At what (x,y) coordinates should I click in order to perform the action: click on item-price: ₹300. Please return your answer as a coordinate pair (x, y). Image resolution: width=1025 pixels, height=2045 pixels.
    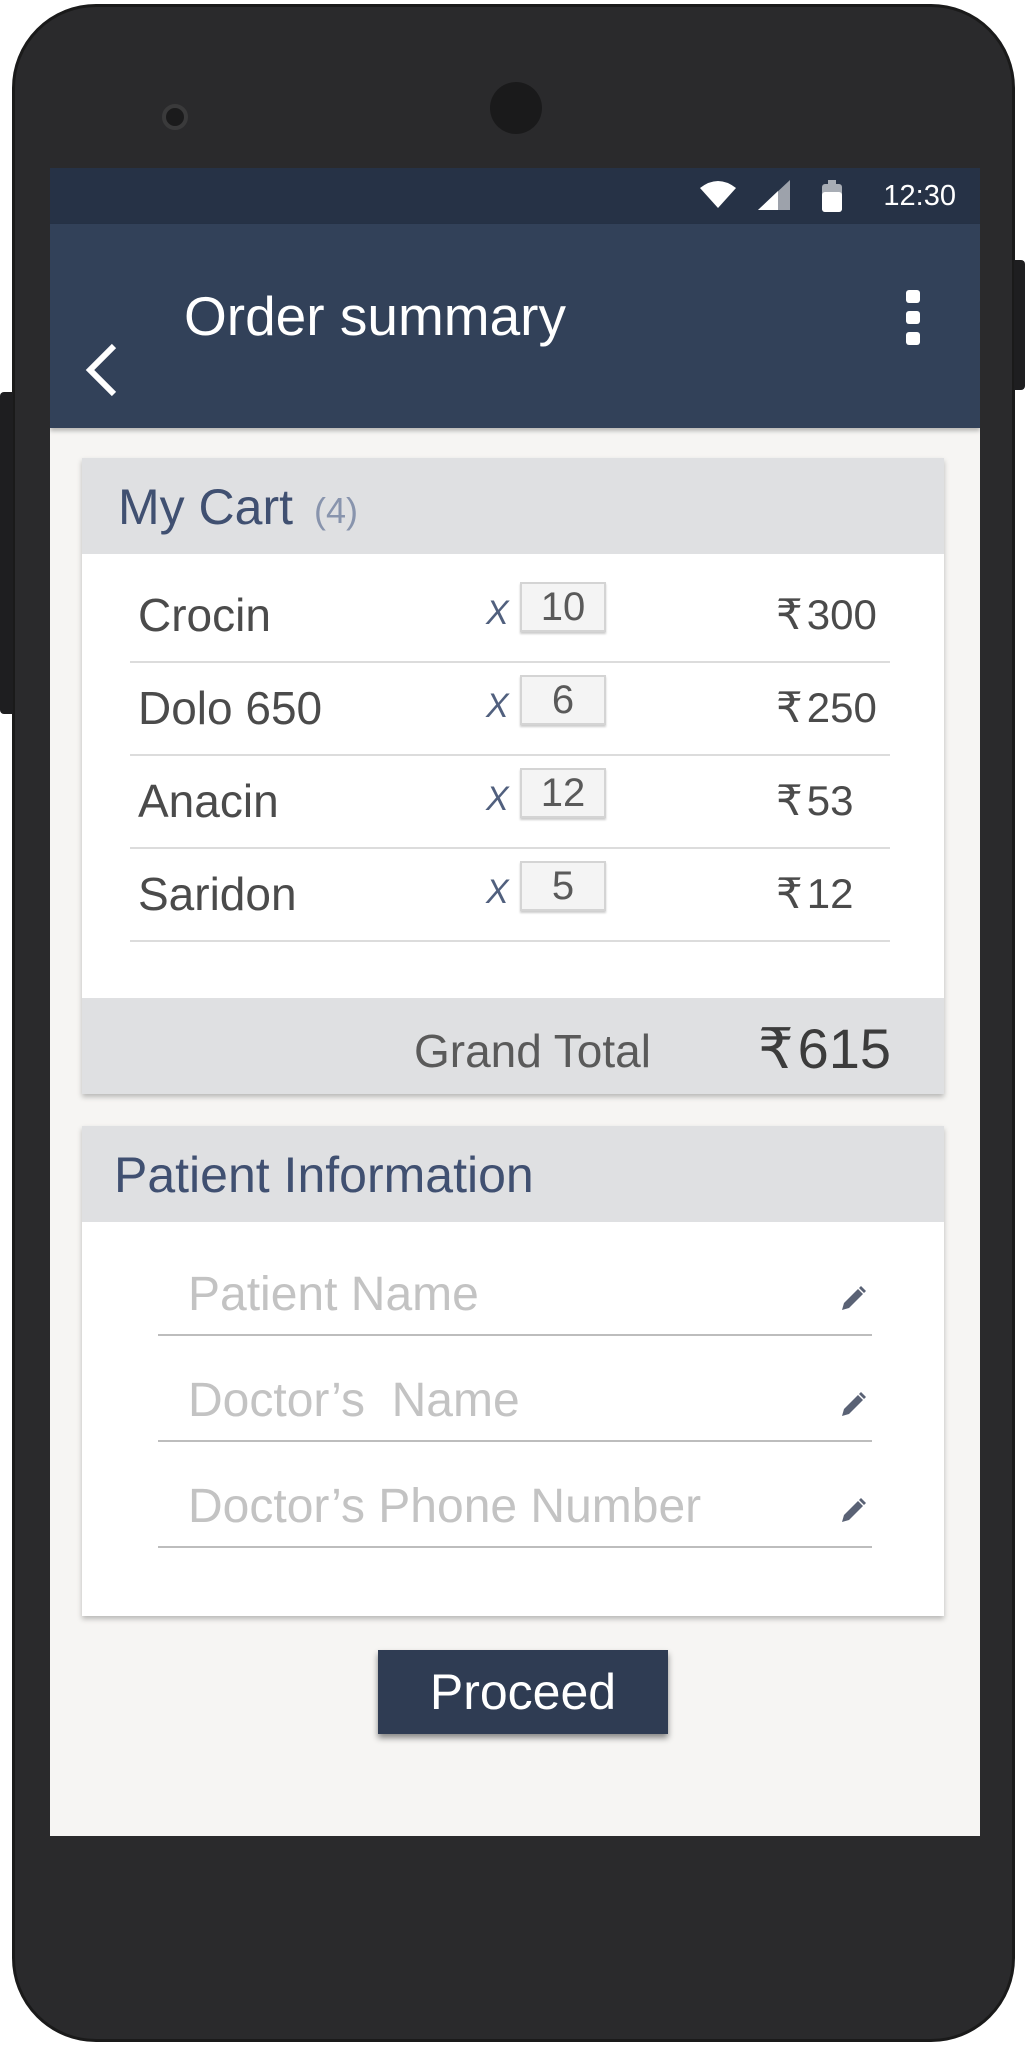
    Looking at the image, I should click on (826, 614).